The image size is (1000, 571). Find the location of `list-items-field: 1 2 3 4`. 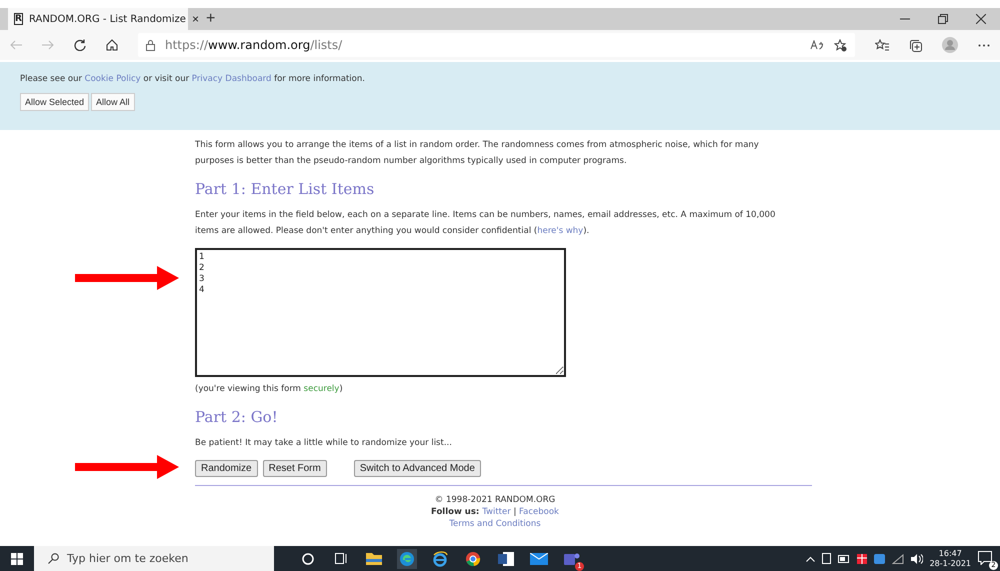

list-items-field: 1 2 3 4 is located at coordinates (380, 312).